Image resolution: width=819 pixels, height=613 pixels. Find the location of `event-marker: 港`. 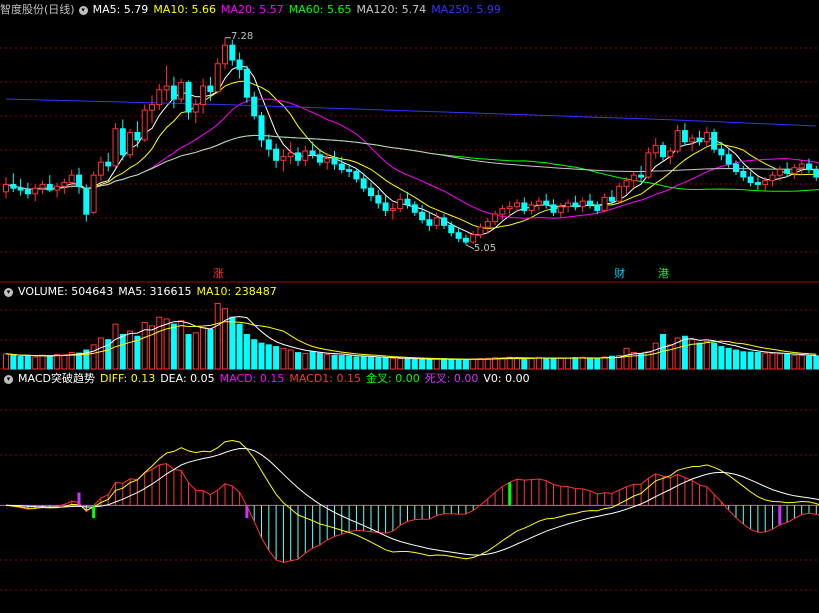

event-marker: 港 is located at coordinates (663, 274).